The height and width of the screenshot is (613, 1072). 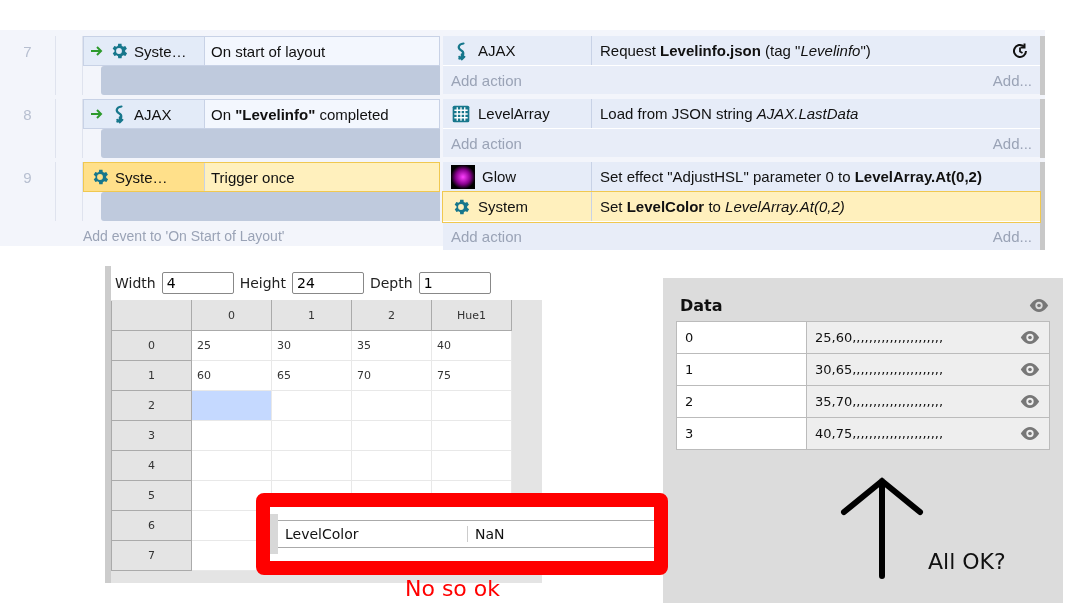 What do you see at coordinates (741, 369) in the screenshot?
I see `table-cell: 1` at bounding box center [741, 369].